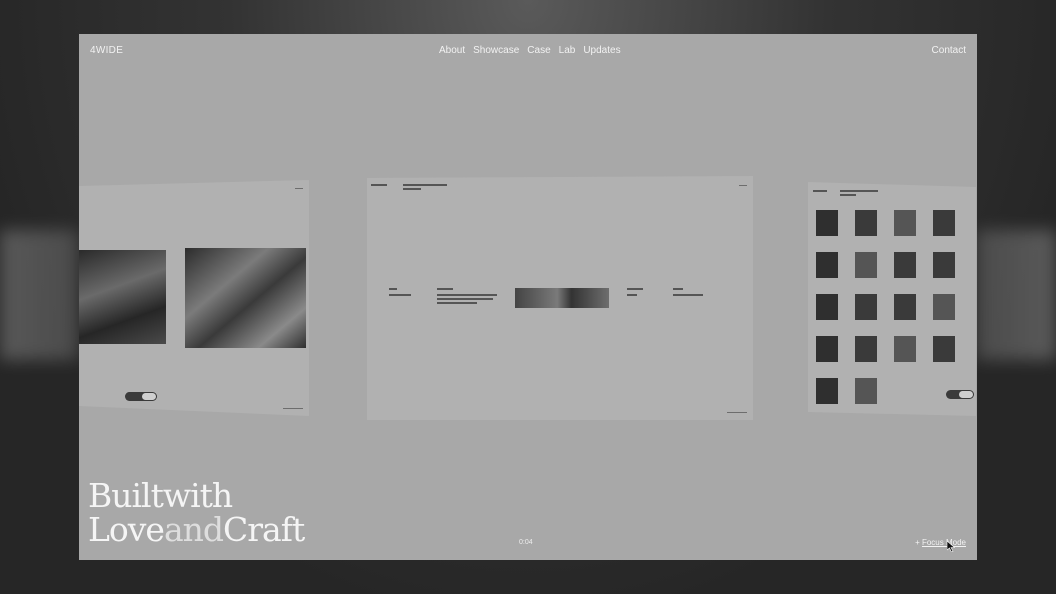 This screenshot has height=594, width=1056. I want to click on nav-link-about: About, so click(452, 50).